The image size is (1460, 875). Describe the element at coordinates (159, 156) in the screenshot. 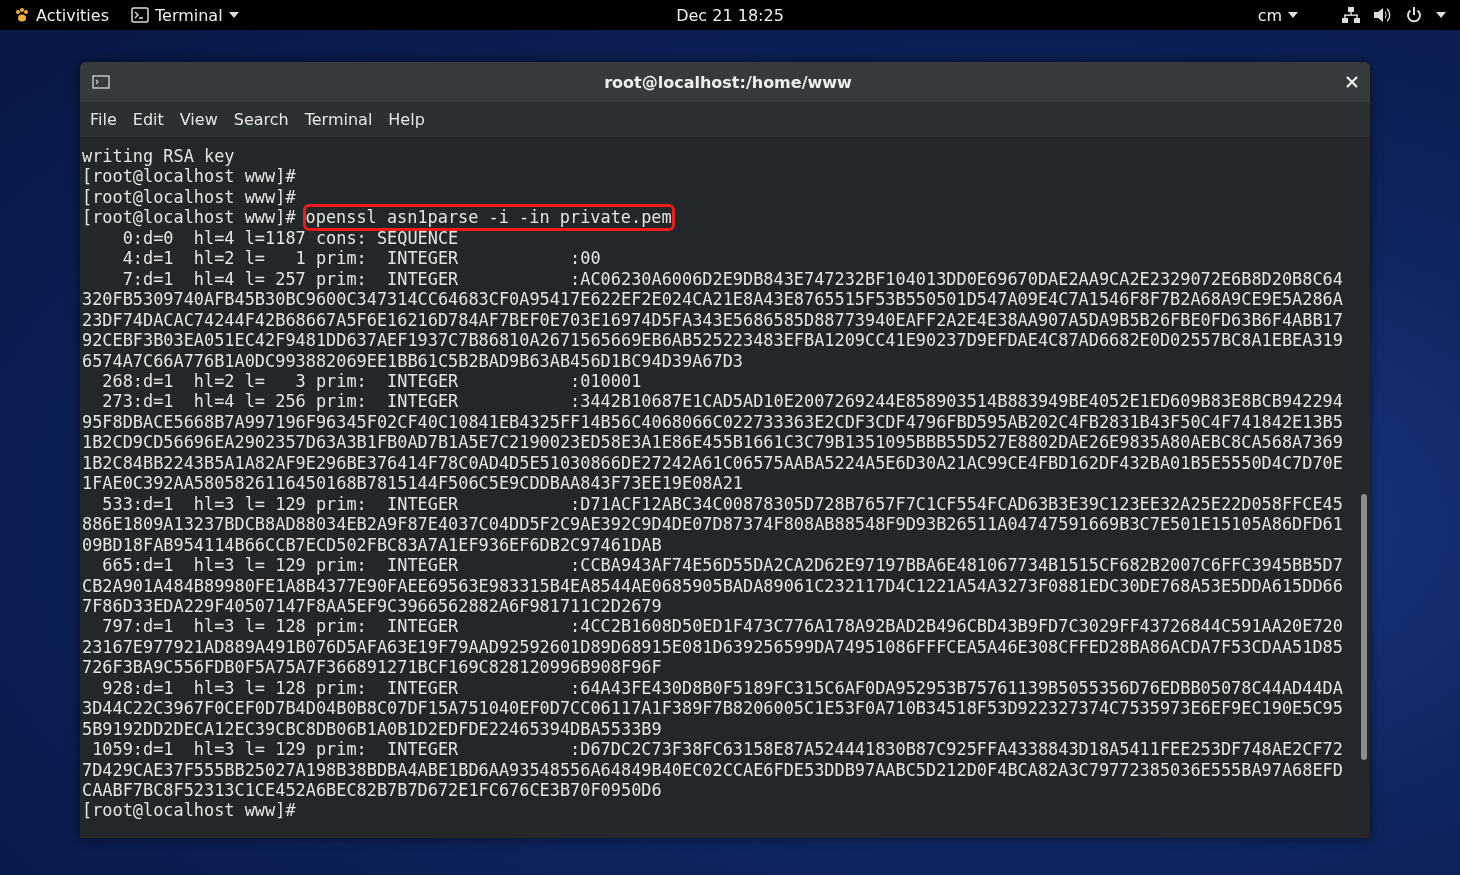

I see `terminal-line: writing RSA key` at that location.